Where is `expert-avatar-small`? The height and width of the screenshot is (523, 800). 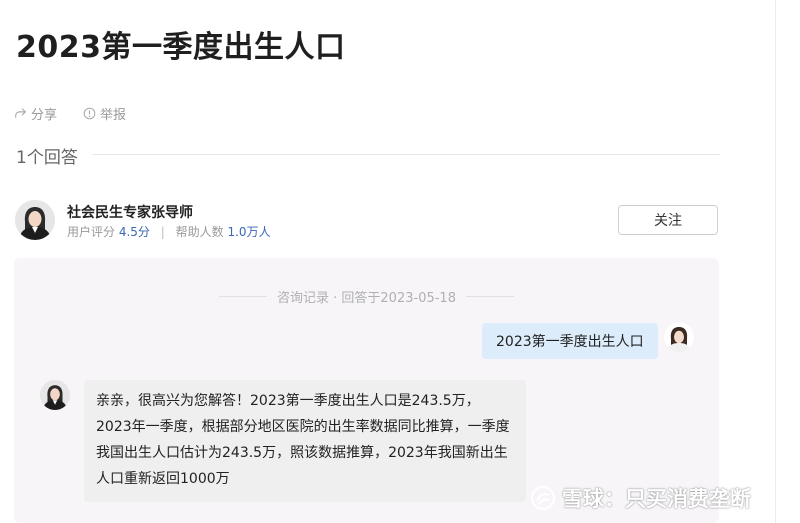 expert-avatar-small is located at coordinates (55, 395).